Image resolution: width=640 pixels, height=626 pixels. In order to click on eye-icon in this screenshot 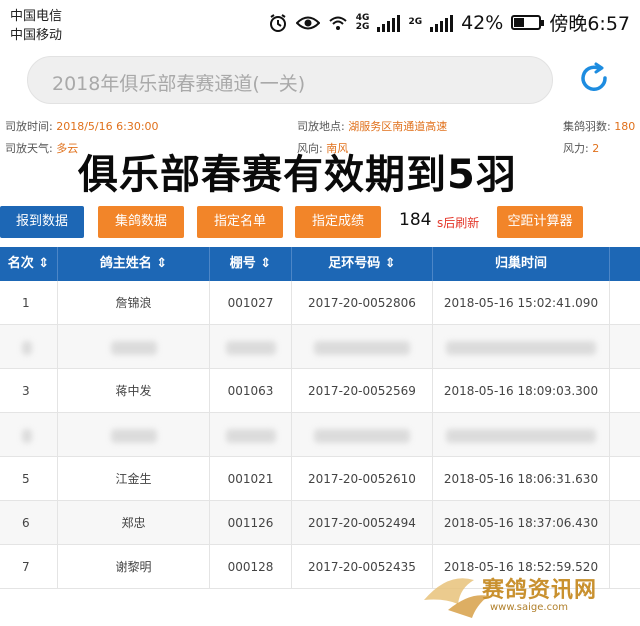, I will do `click(307, 22)`.